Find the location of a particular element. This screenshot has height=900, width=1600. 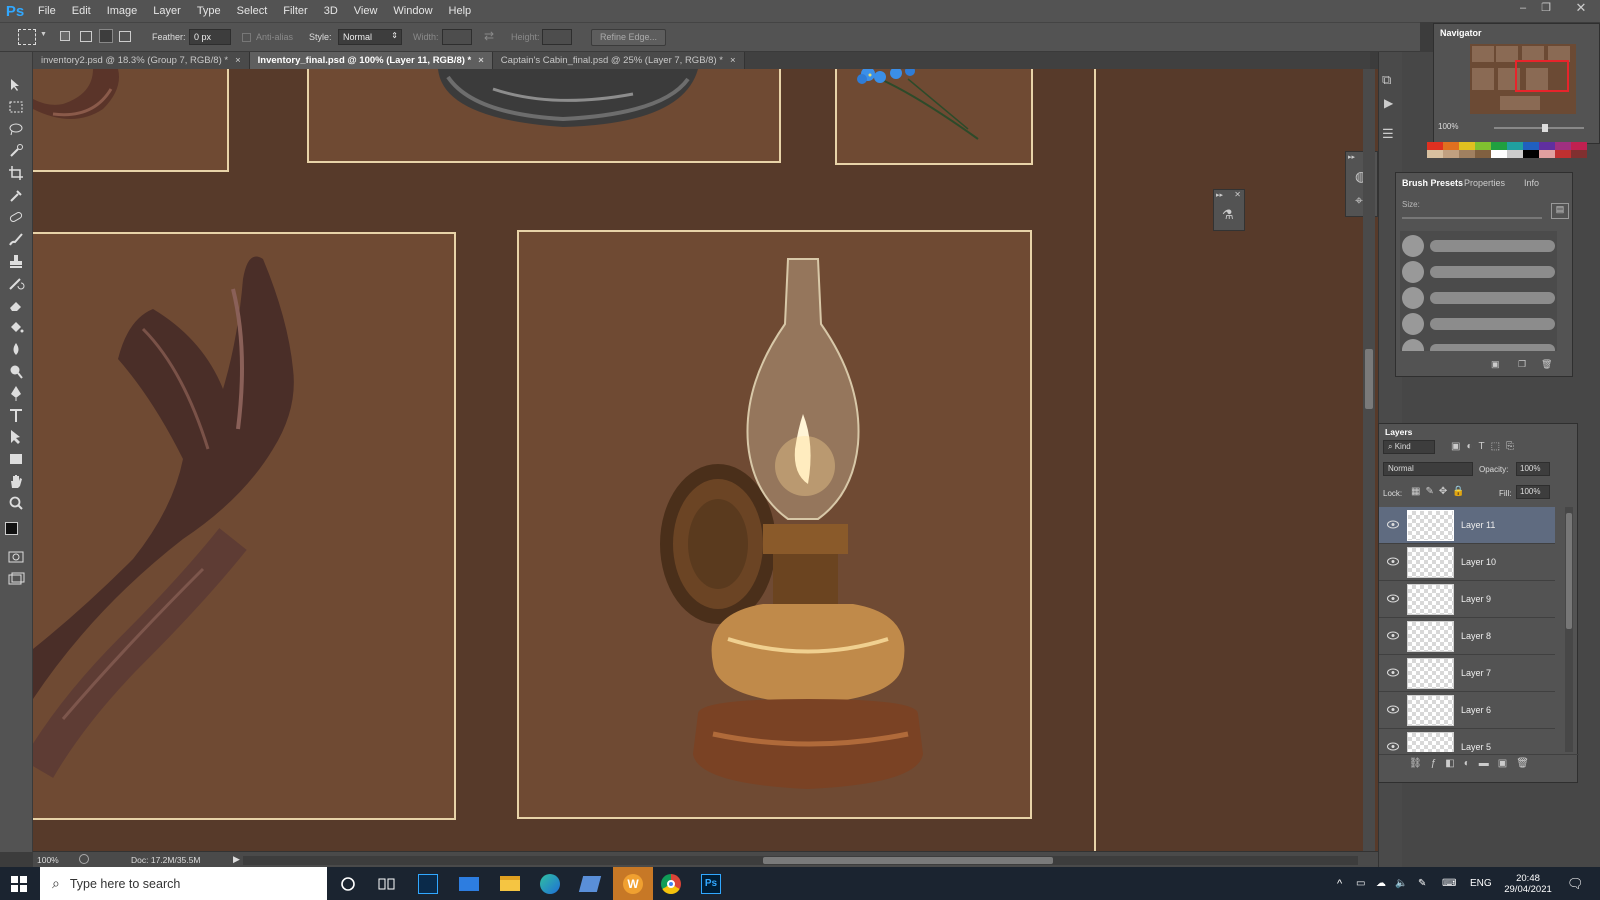

menu-filter: Filter is located at coordinates (295, 11).